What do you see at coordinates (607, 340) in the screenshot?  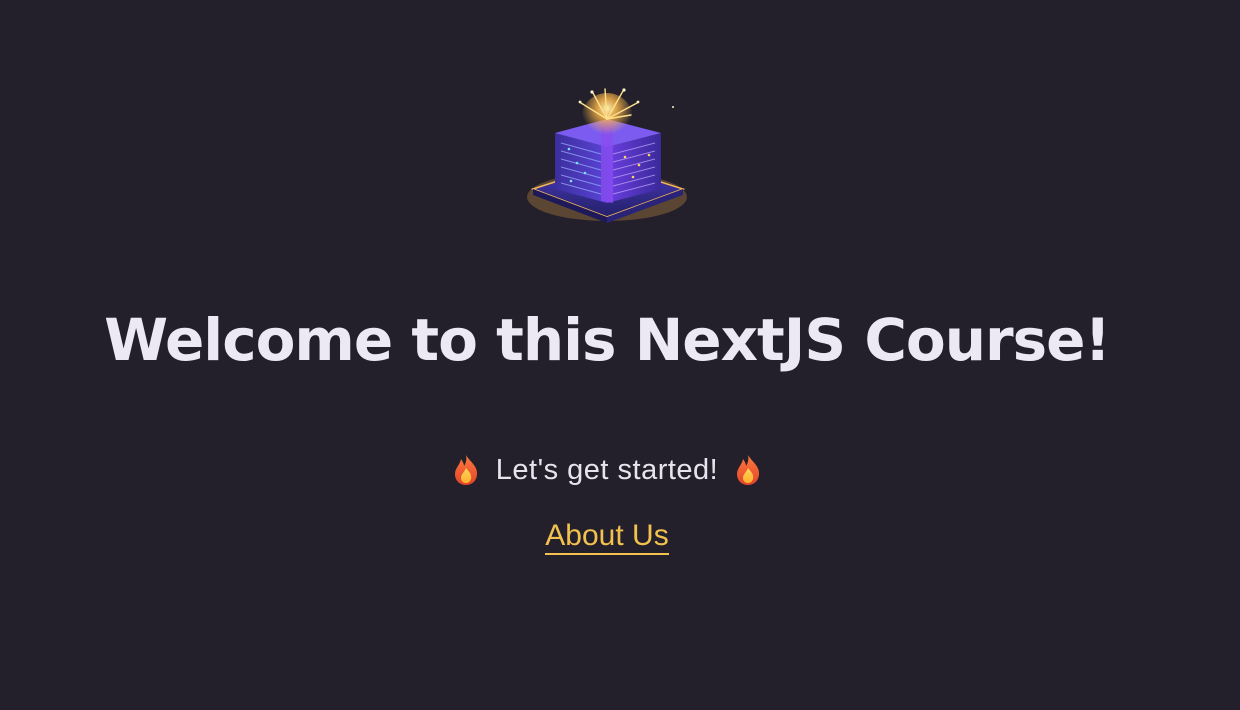 I see `page-title: Welcome to this NextJS Course!` at bounding box center [607, 340].